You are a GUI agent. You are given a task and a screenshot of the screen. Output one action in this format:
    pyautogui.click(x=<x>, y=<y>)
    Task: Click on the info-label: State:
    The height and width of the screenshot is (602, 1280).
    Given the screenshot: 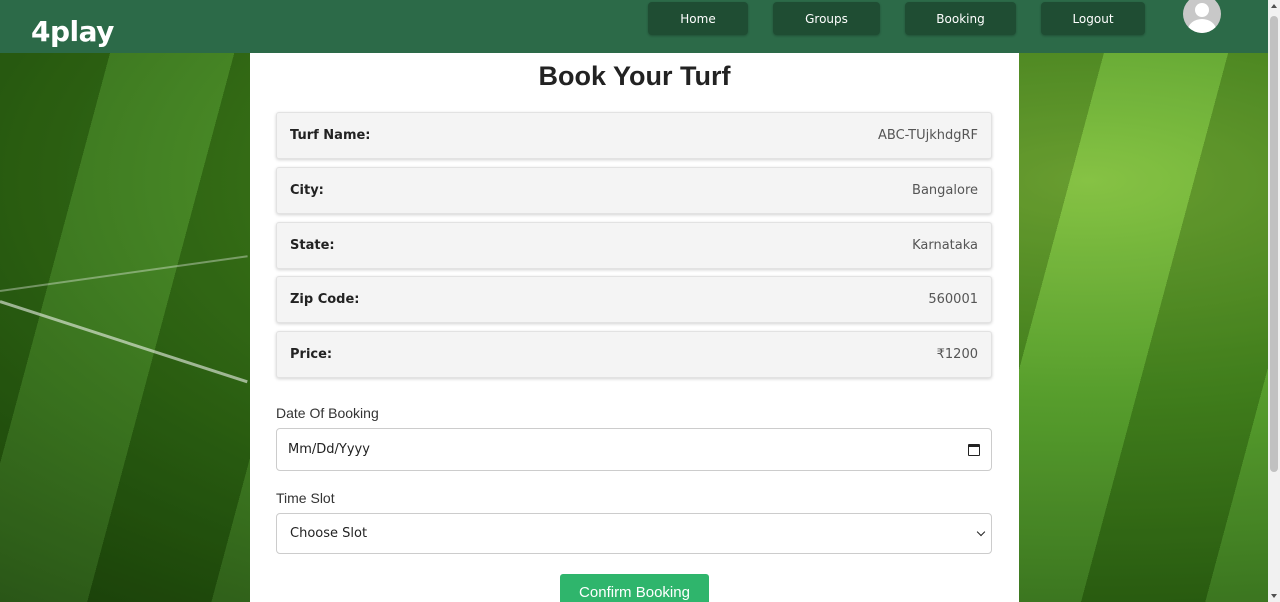 What is the action you would take?
    pyautogui.click(x=312, y=245)
    